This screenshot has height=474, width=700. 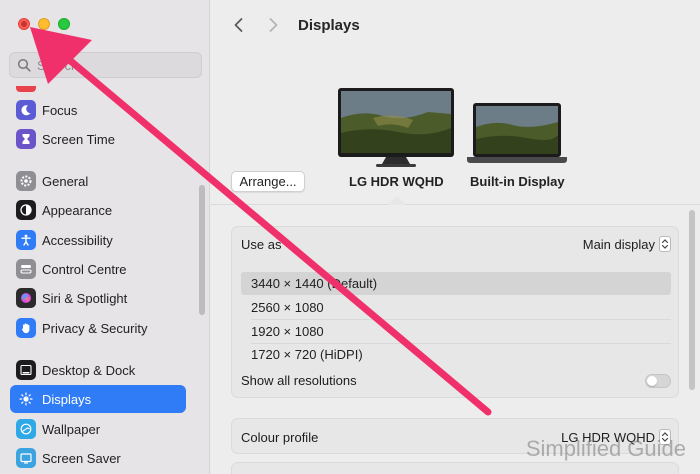 I want to click on toolbar: Displays, so click(x=455, y=26).